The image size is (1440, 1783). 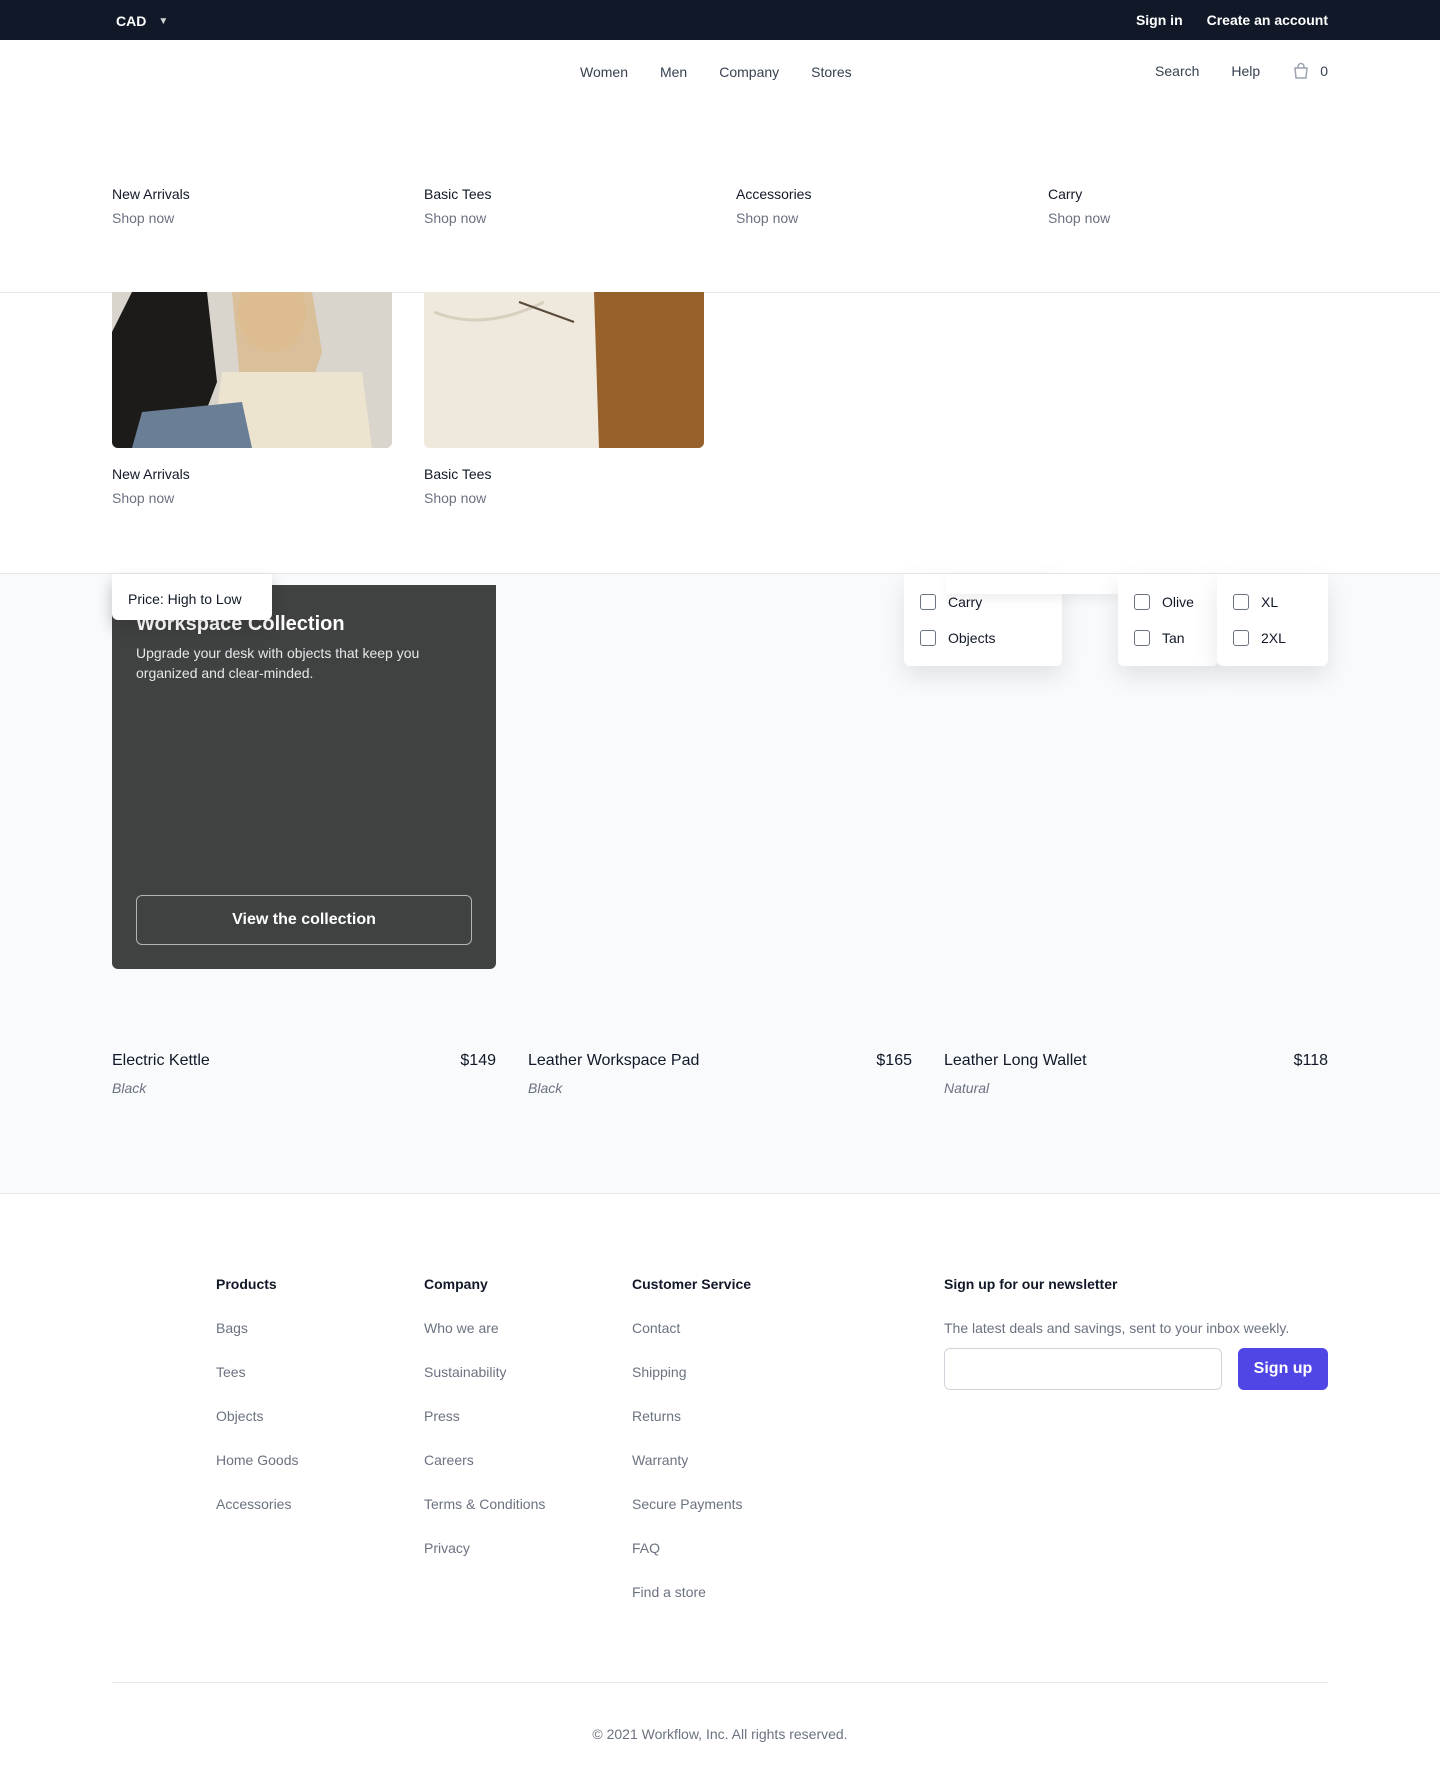 What do you see at coordinates (257, 1417) in the screenshot?
I see `footer-link-objects: Objects` at bounding box center [257, 1417].